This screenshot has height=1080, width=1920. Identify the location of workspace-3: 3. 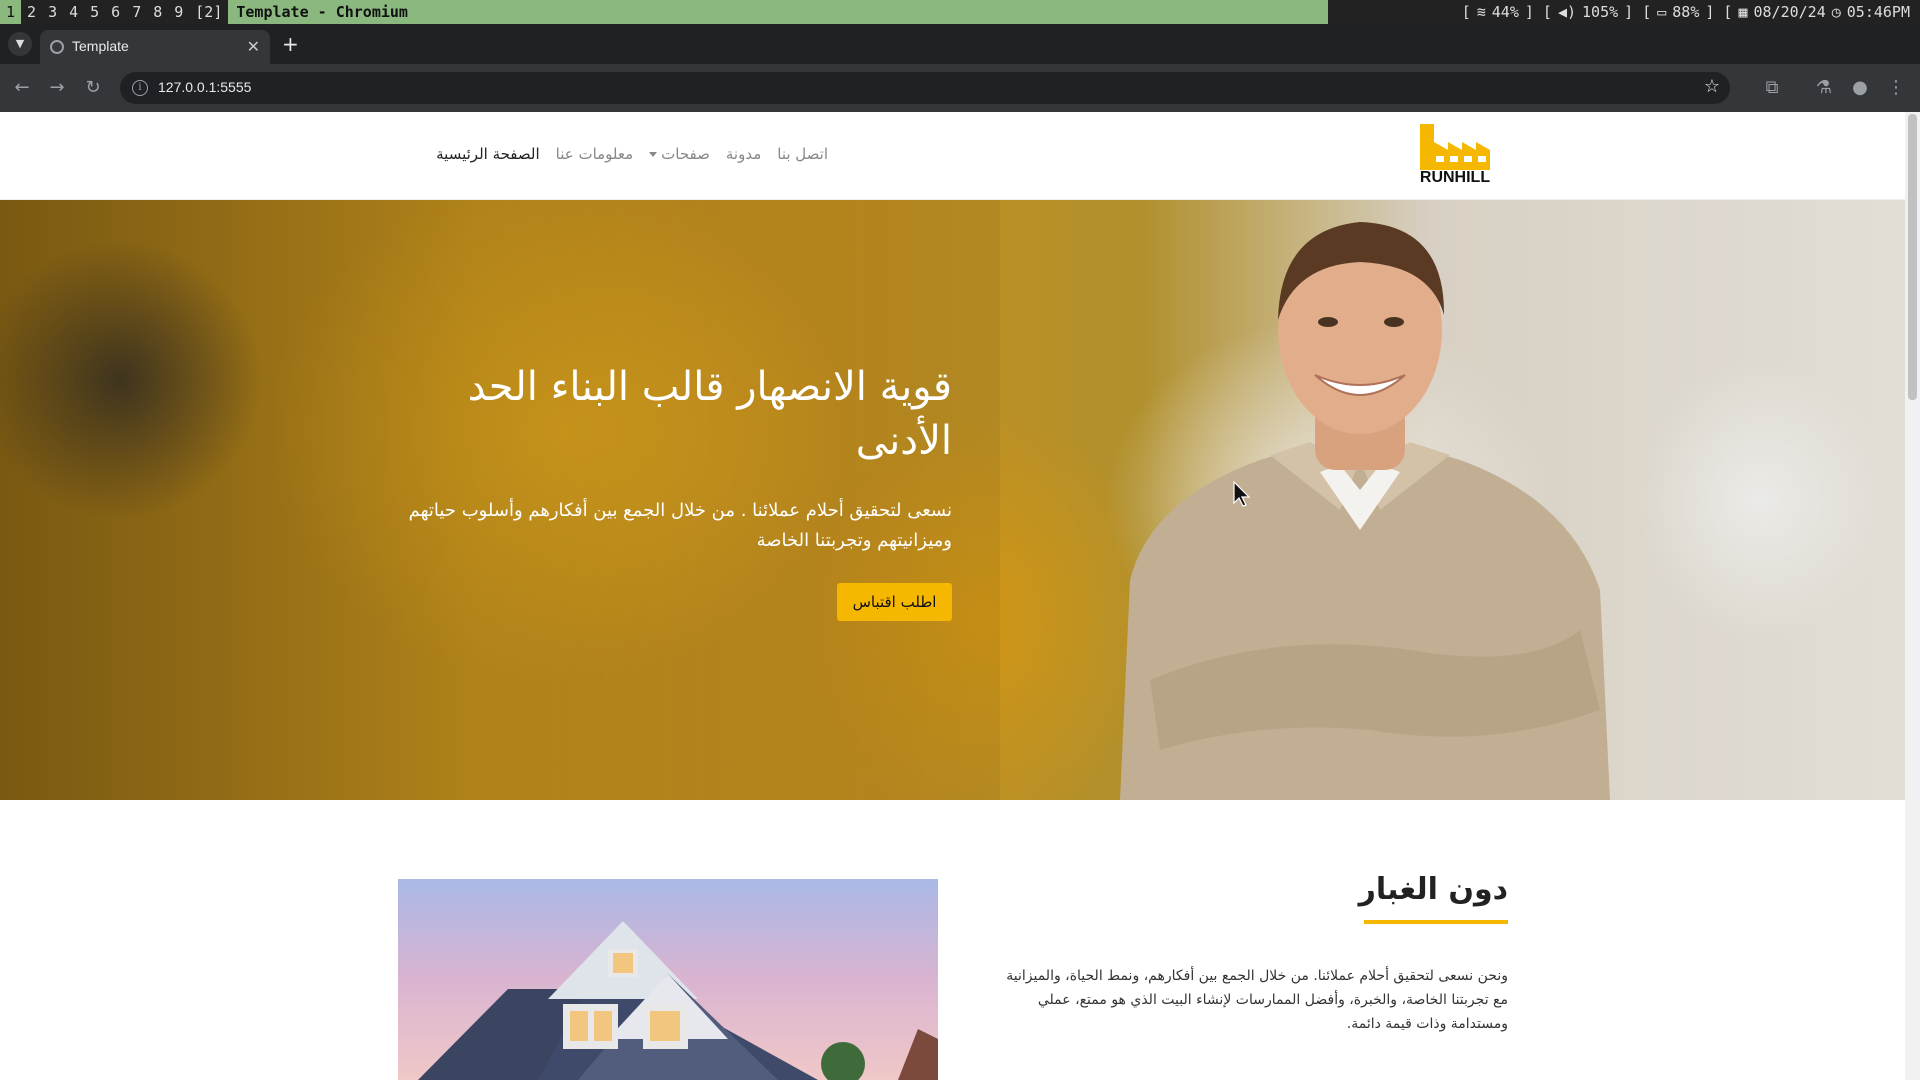
(52, 12).